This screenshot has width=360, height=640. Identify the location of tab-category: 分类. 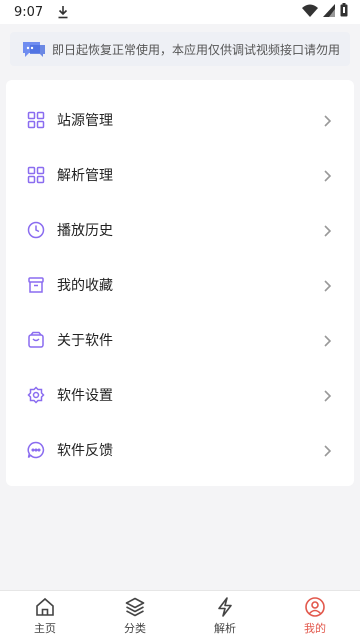
(135, 615).